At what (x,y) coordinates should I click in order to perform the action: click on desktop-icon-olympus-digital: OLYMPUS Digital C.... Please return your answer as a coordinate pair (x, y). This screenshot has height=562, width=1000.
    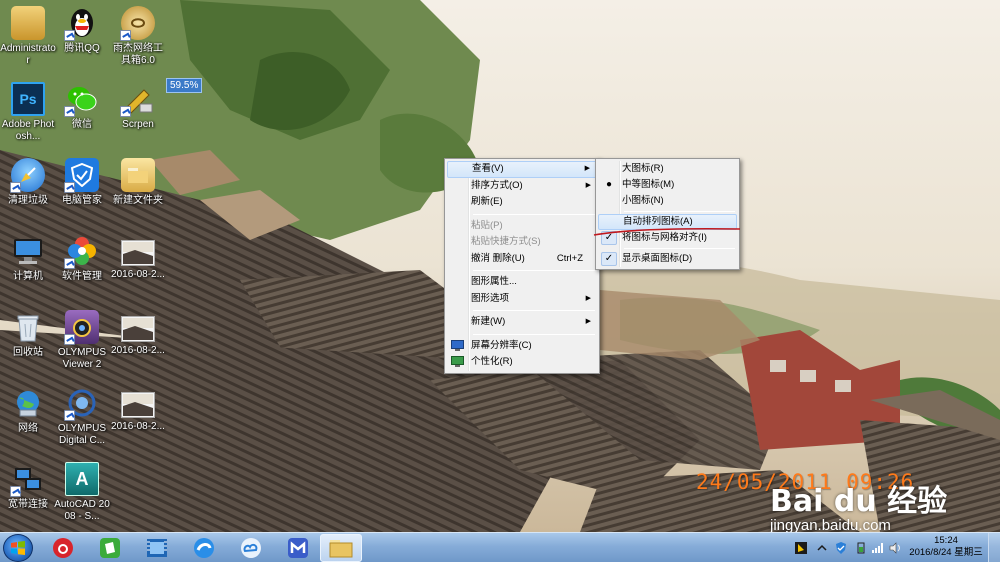
    Looking at the image, I should click on (82, 416).